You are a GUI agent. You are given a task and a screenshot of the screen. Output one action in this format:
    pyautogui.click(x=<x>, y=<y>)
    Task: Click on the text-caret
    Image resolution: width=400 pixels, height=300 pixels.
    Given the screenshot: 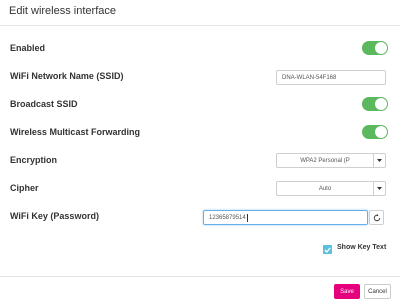 What is the action you would take?
    pyautogui.click(x=247, y=217)
    